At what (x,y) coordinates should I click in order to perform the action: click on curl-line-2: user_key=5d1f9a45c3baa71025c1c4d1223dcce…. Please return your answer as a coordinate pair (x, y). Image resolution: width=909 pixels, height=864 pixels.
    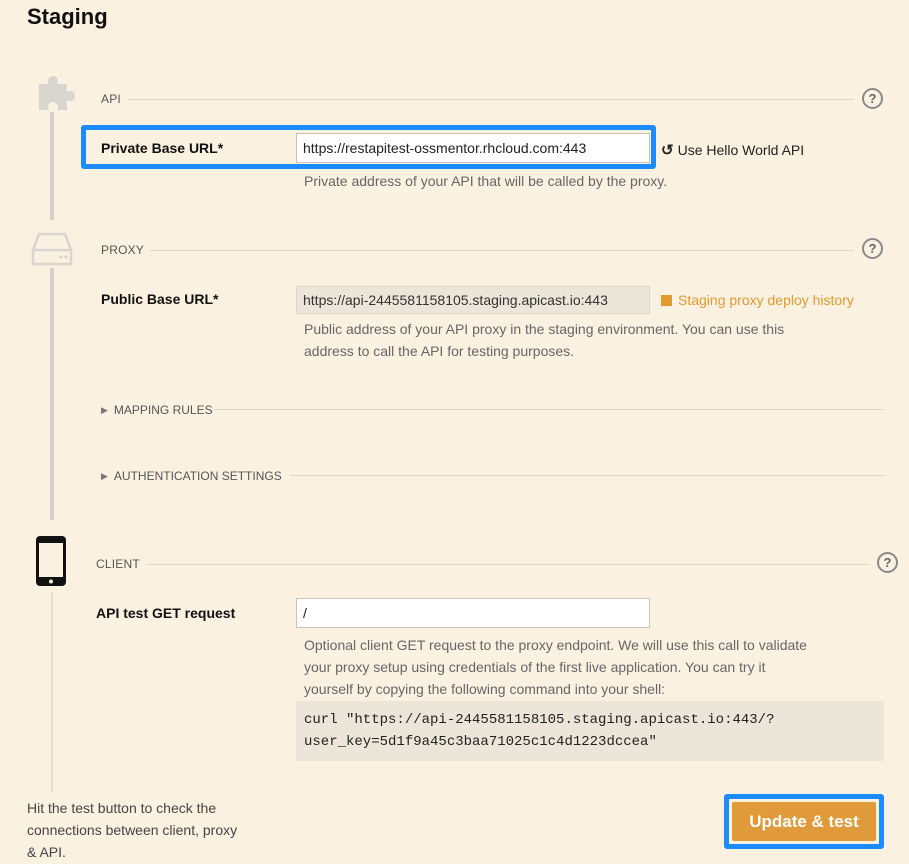
    Looking at the image, I should click on (480, 742).